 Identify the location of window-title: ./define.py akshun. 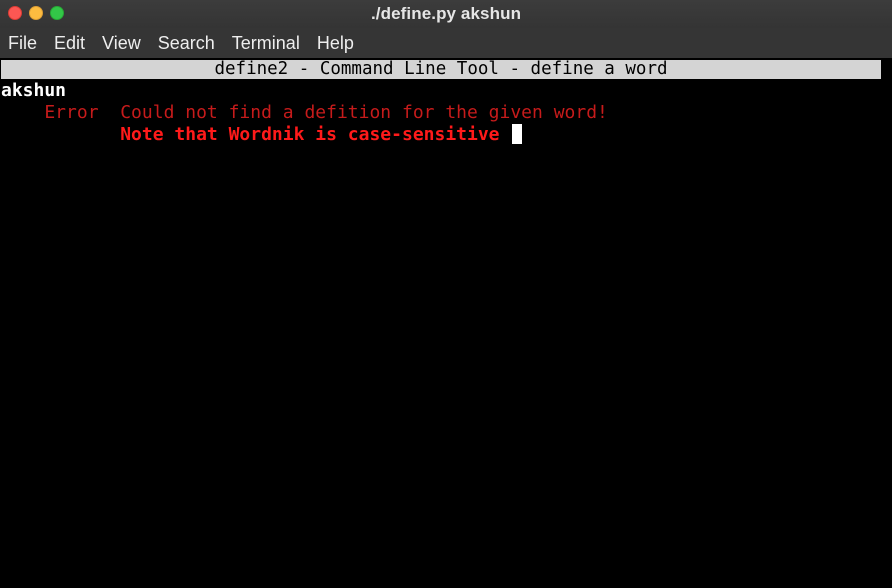
(446, 13).